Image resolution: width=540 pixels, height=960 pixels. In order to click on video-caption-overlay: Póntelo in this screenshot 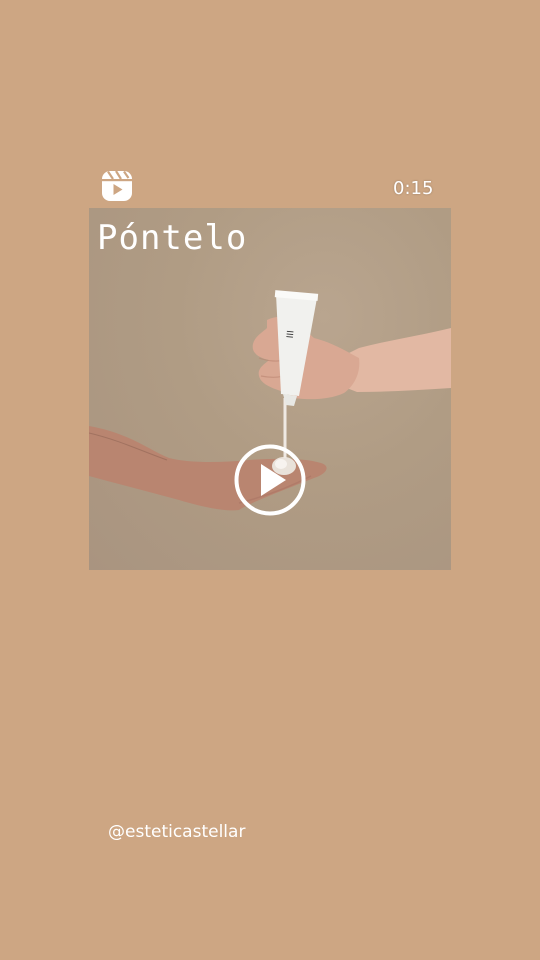, I will do `click(172, 238)`.